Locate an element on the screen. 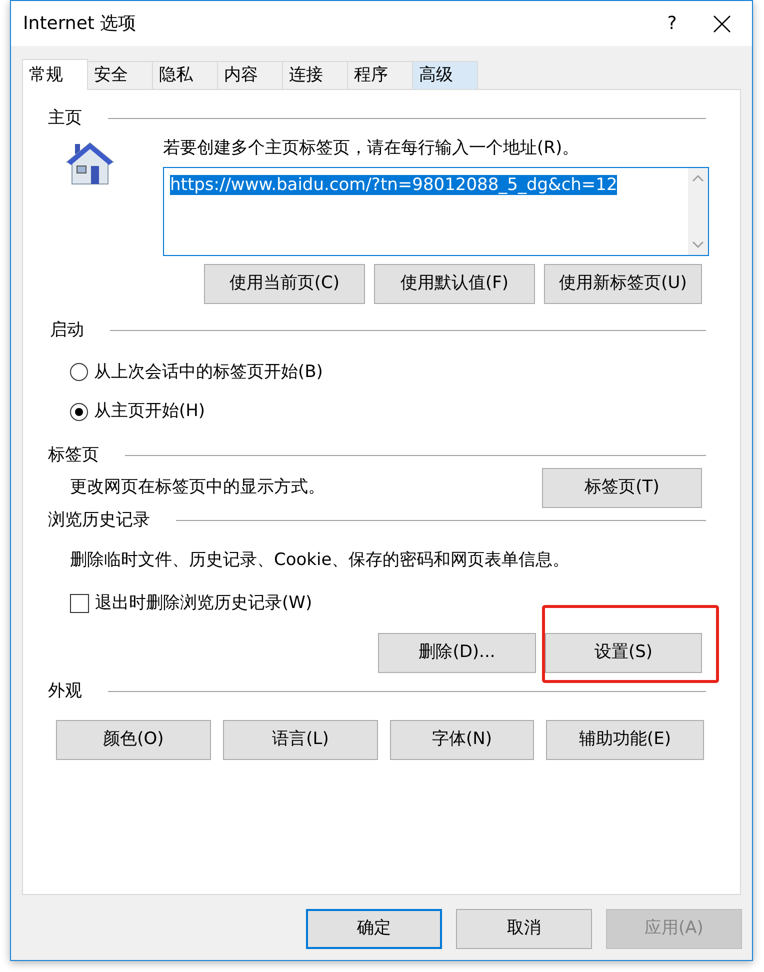 This screenshot has height=972, width=764. button: 标签页(T) is located at coordinates (622, 488).